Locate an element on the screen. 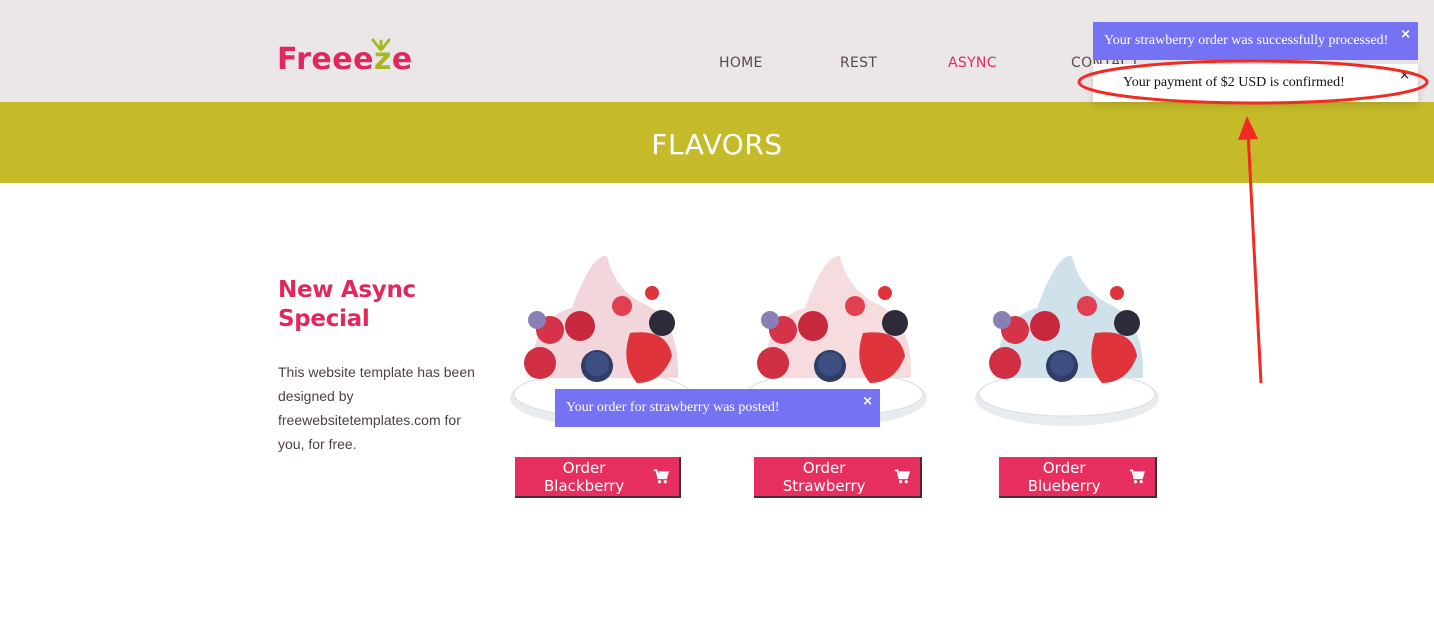 The height and width of the screenshot is (636, 1434). promo-title: New Async Special is located at coordinates (347, 304).